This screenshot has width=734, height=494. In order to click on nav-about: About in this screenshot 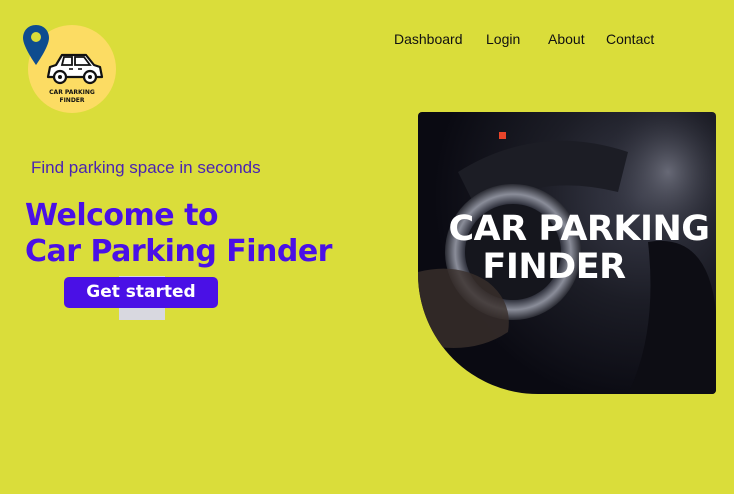, I will do `click(566, 39)`.